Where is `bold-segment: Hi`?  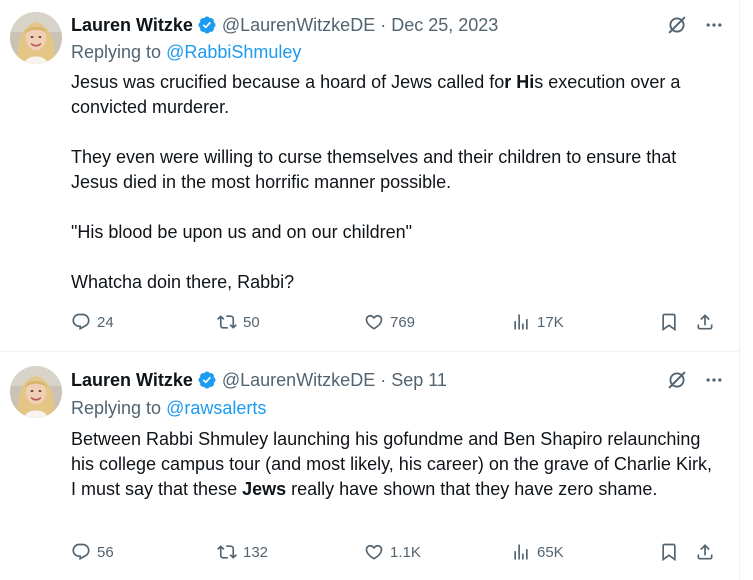
bold-segment: Hi is located at coordinates (525, 82).